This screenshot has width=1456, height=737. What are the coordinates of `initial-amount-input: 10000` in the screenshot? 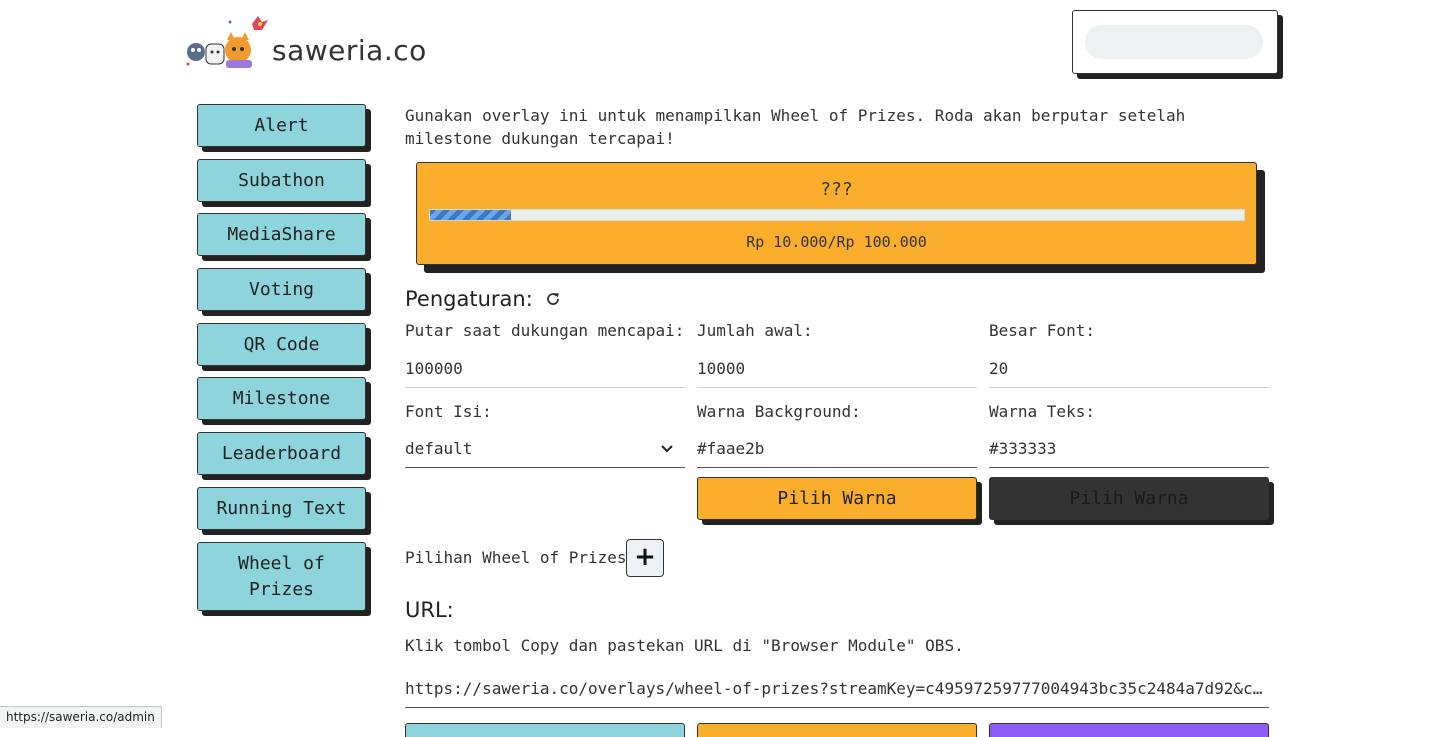 It's located at (837, 369).